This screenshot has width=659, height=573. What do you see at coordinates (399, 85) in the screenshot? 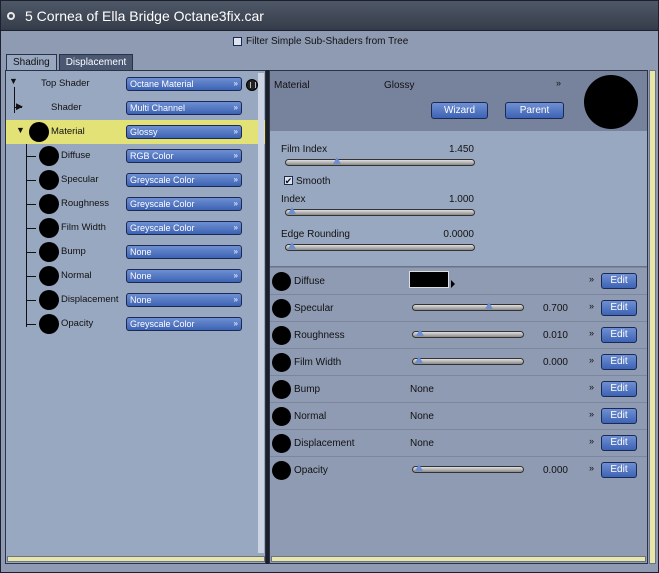
I see `header-type: Glossy` at bounding box center [399, 85].